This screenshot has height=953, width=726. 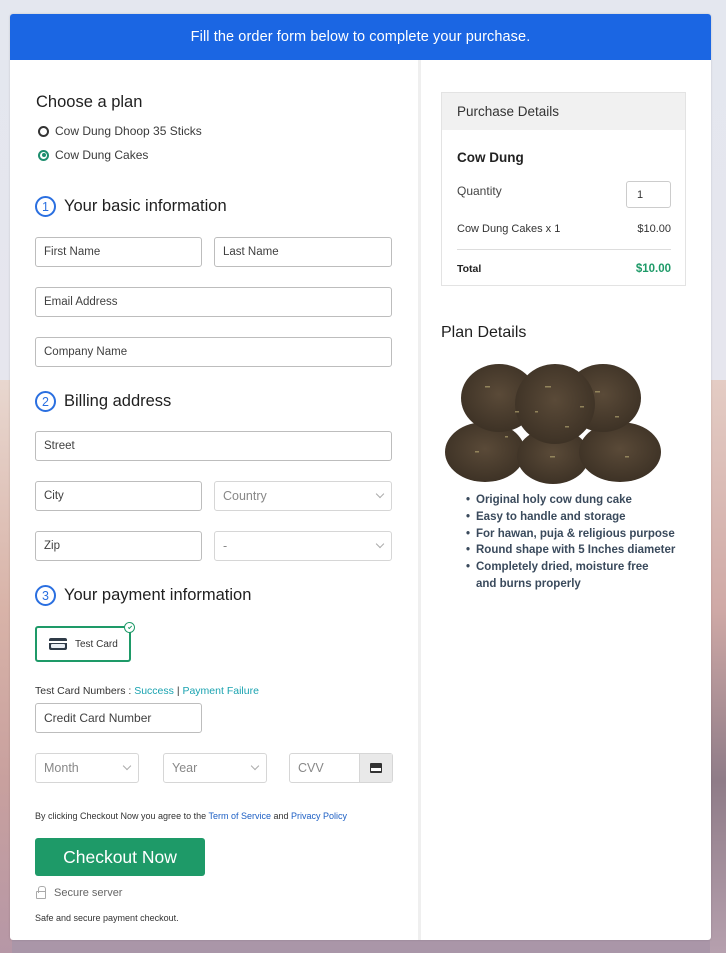 I want to click on email-input: Email Address, so click(x=213, y=302).